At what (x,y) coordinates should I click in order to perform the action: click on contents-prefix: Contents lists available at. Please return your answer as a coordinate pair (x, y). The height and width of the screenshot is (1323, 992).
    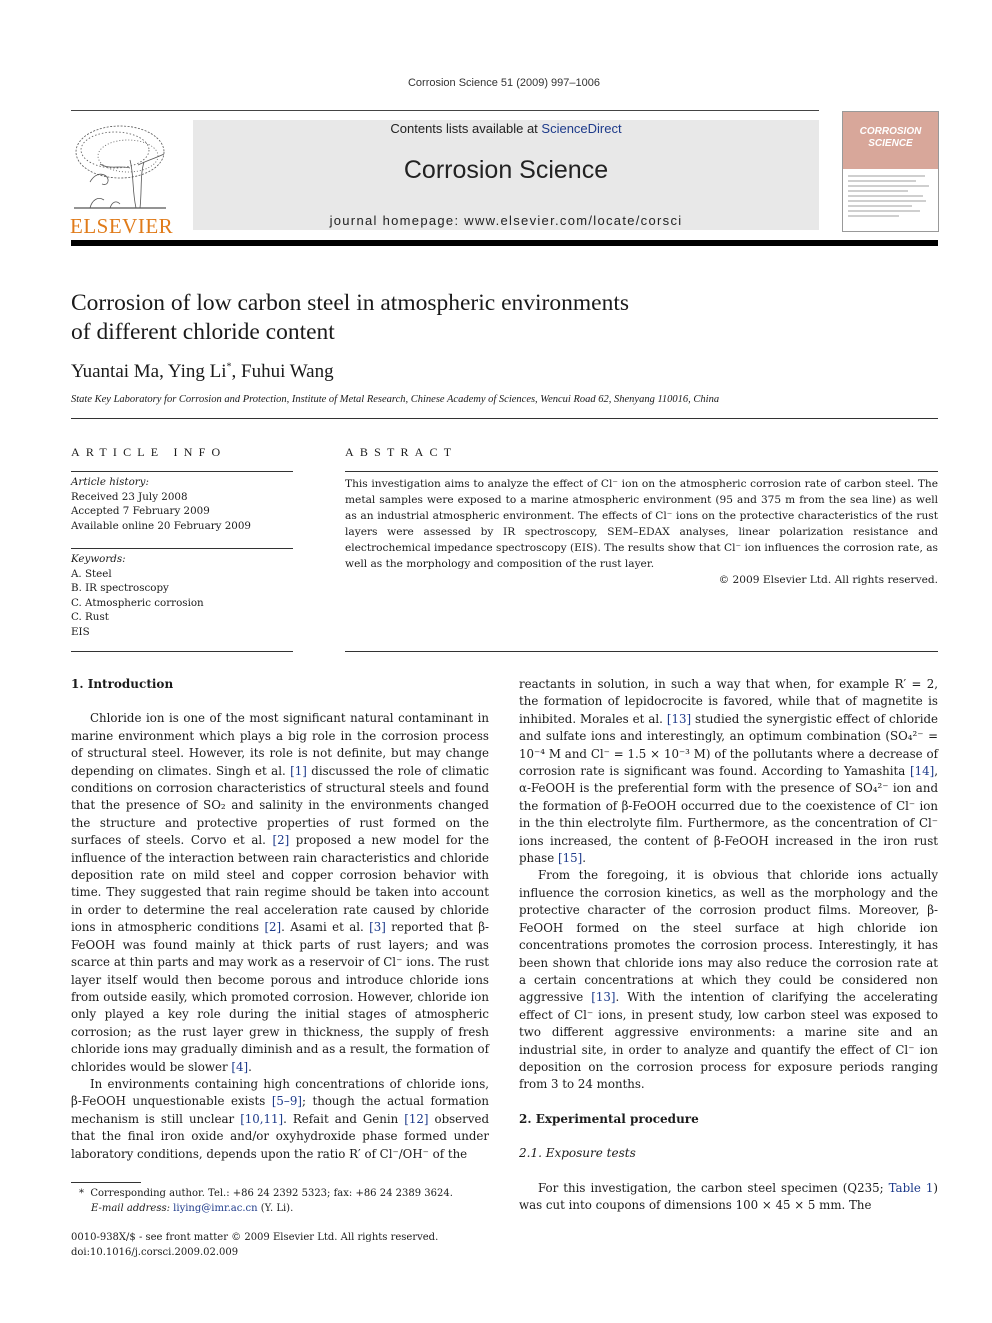
    Looking at the image, I should click on (466, 128).